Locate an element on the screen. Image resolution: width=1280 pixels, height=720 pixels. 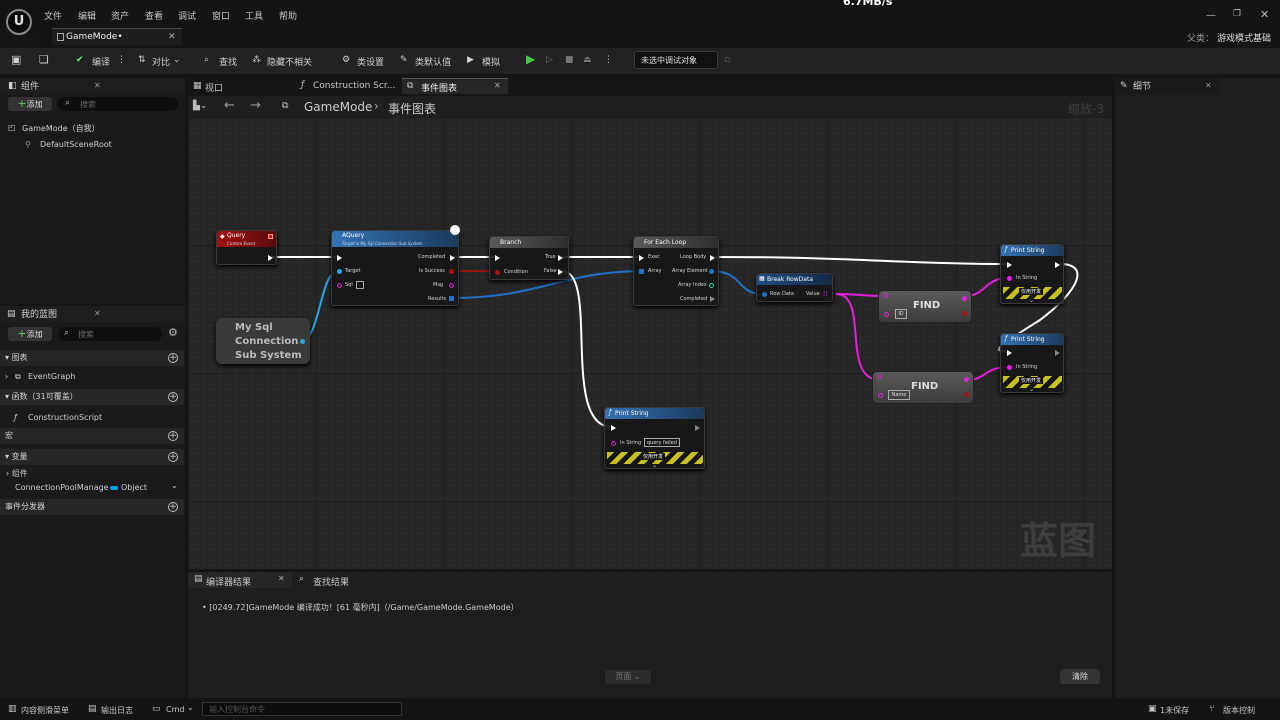
close-window-icon: ✕ is located at coordinates (1264, 14).